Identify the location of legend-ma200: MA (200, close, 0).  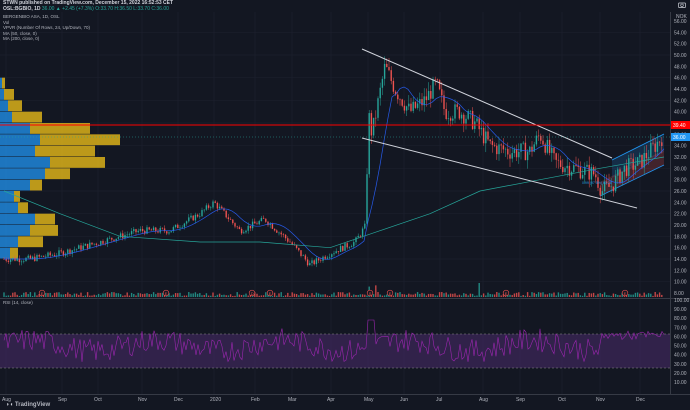
(46, 39).